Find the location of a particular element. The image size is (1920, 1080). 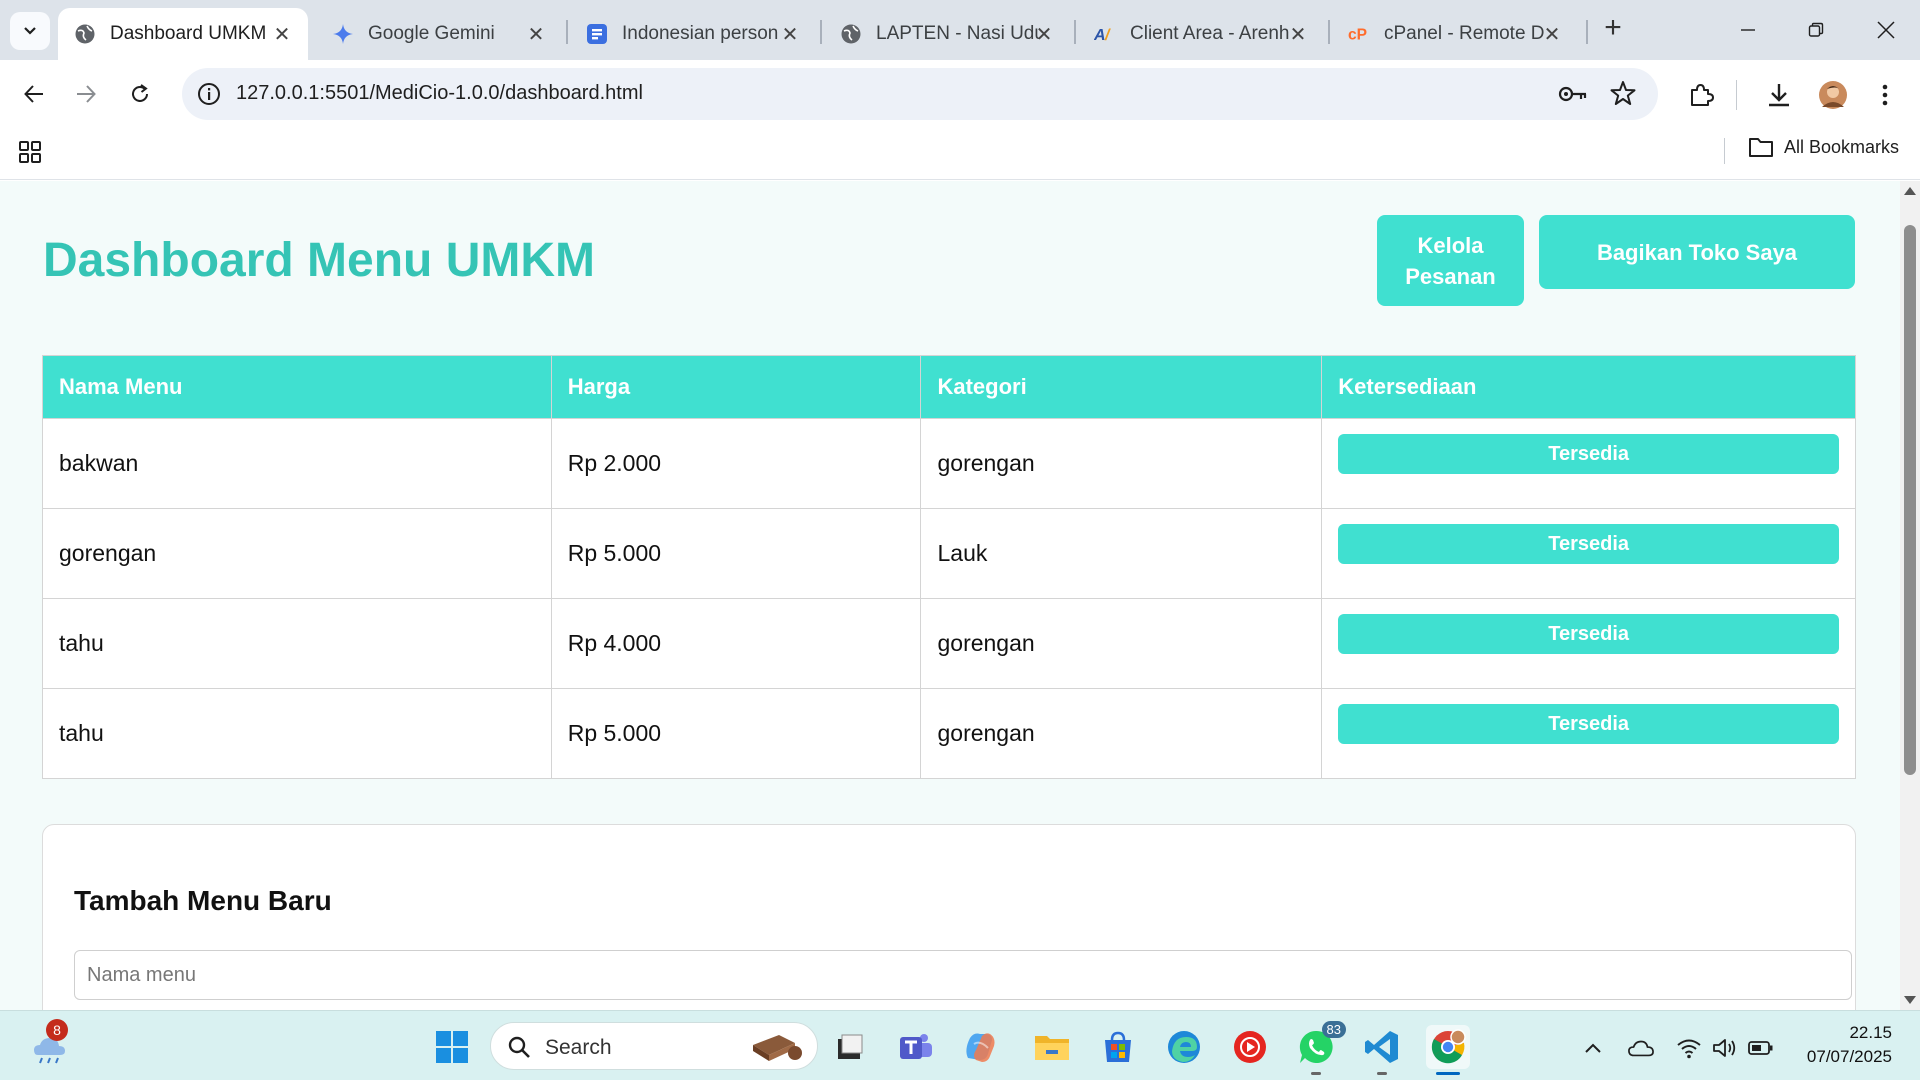

minimize-button is located at coordinates (1748, 30).